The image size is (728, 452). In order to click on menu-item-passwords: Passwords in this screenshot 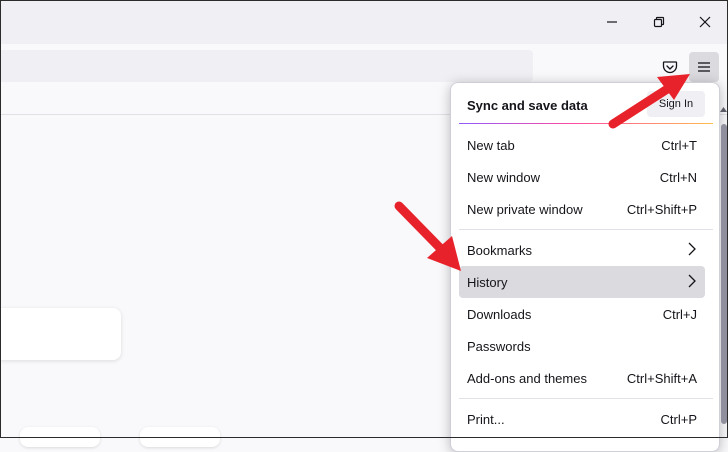, I will do `click(582, 346)`.